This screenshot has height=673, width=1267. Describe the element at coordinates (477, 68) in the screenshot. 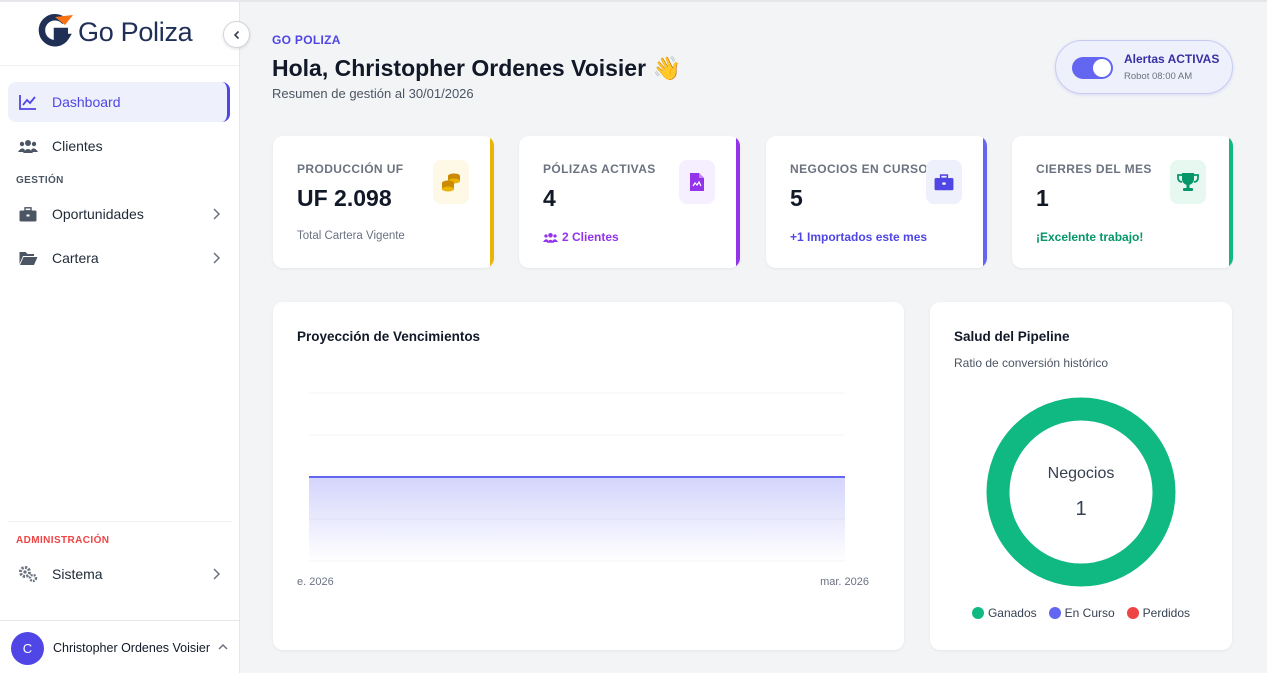

I see `page-title: Hola, Christopher Ordenes Voisier 👋` at that location.